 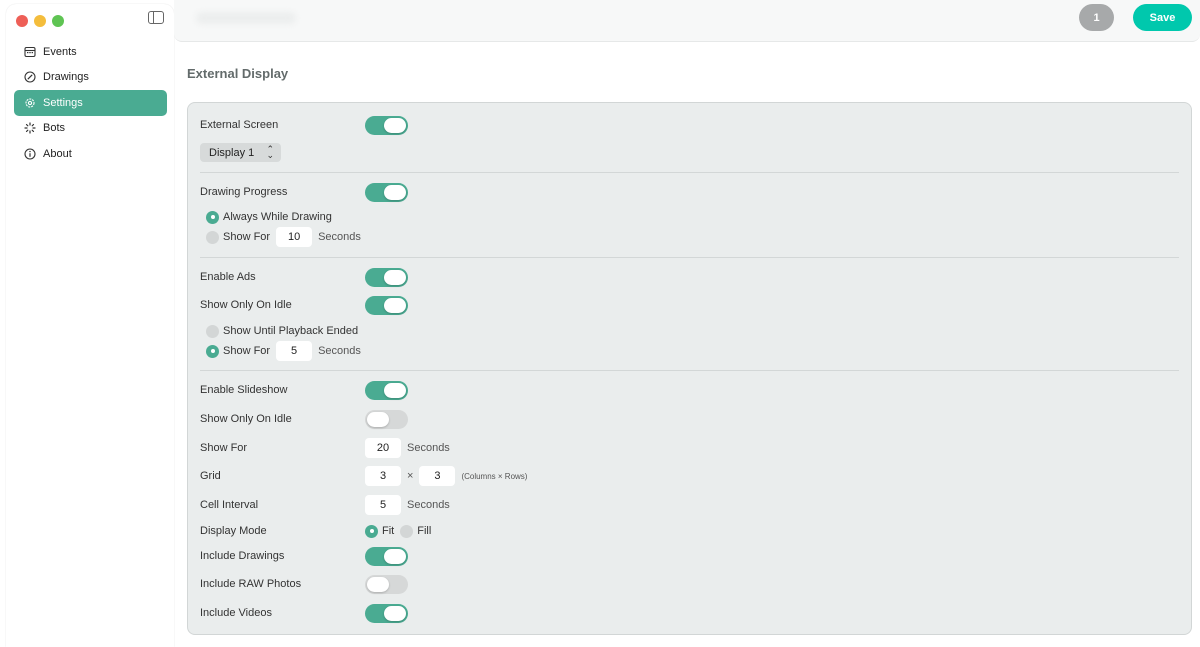 What do you see at coordinates (30, 77) in the screenshot?
I see `pencil-circle-icon` at bounding box center [30, 77].